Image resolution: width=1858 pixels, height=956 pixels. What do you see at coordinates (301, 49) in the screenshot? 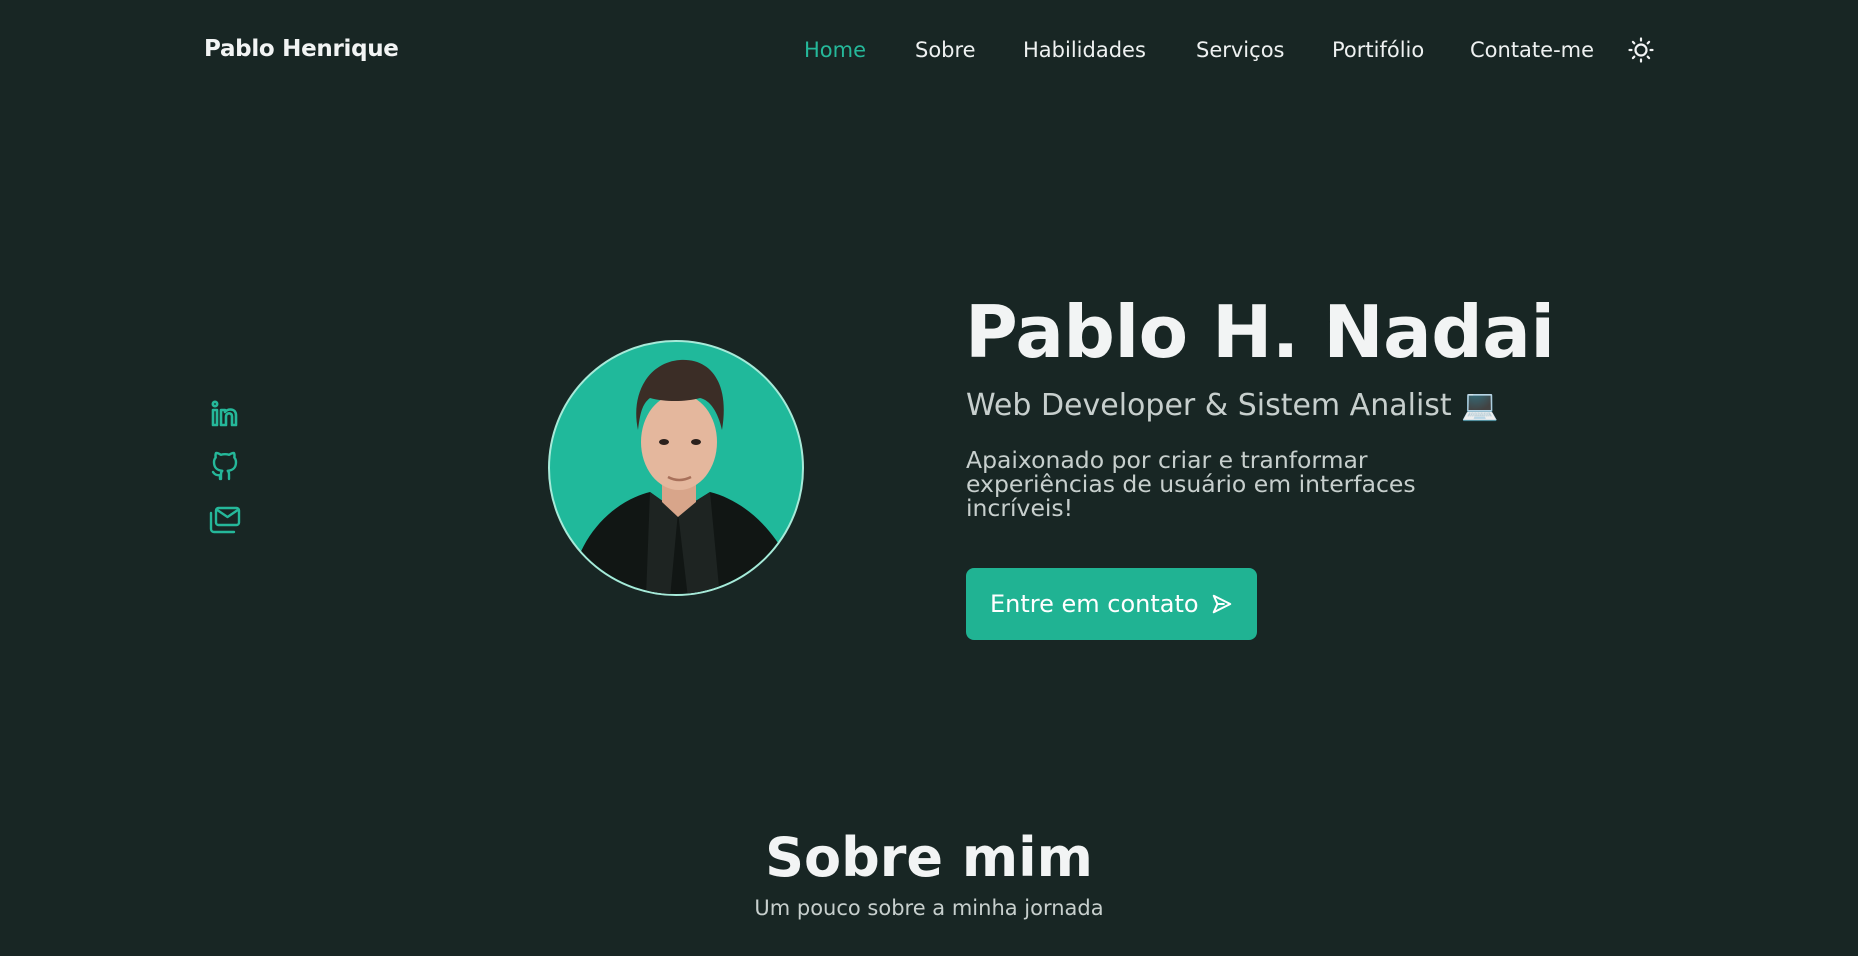
I see `site-logo: Pablo Henrique` at bounding box center [301, 49].